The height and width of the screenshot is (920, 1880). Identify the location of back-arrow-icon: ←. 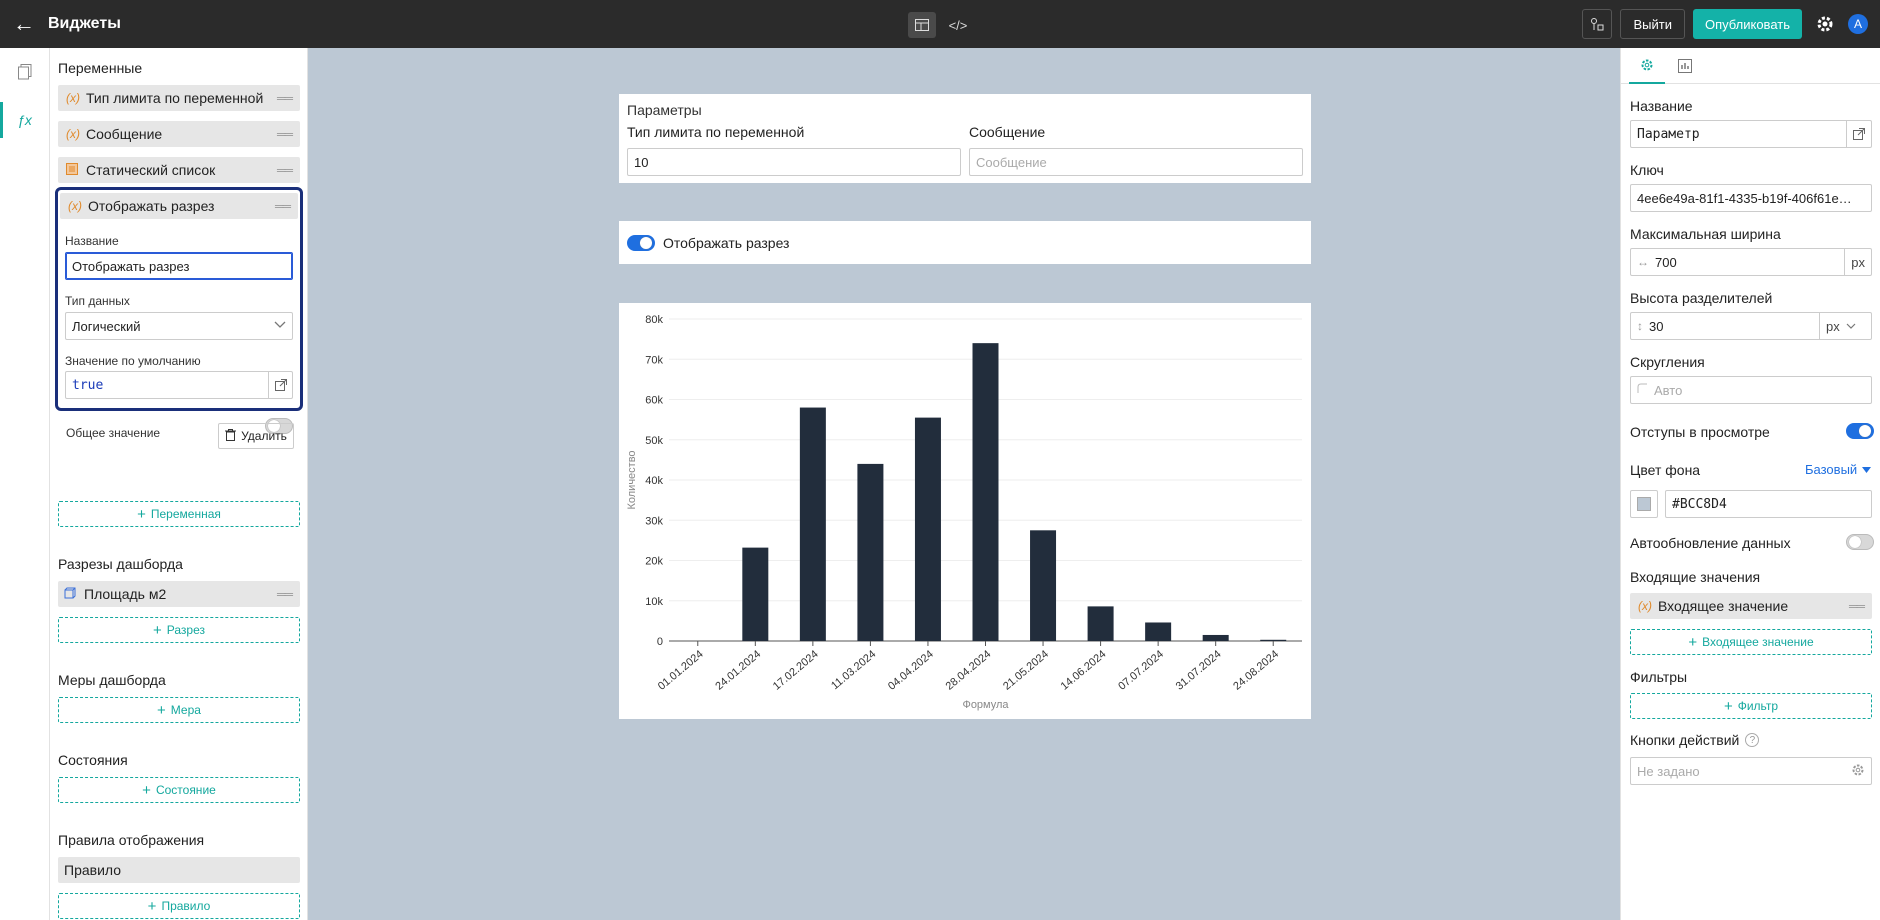
(24, 24).